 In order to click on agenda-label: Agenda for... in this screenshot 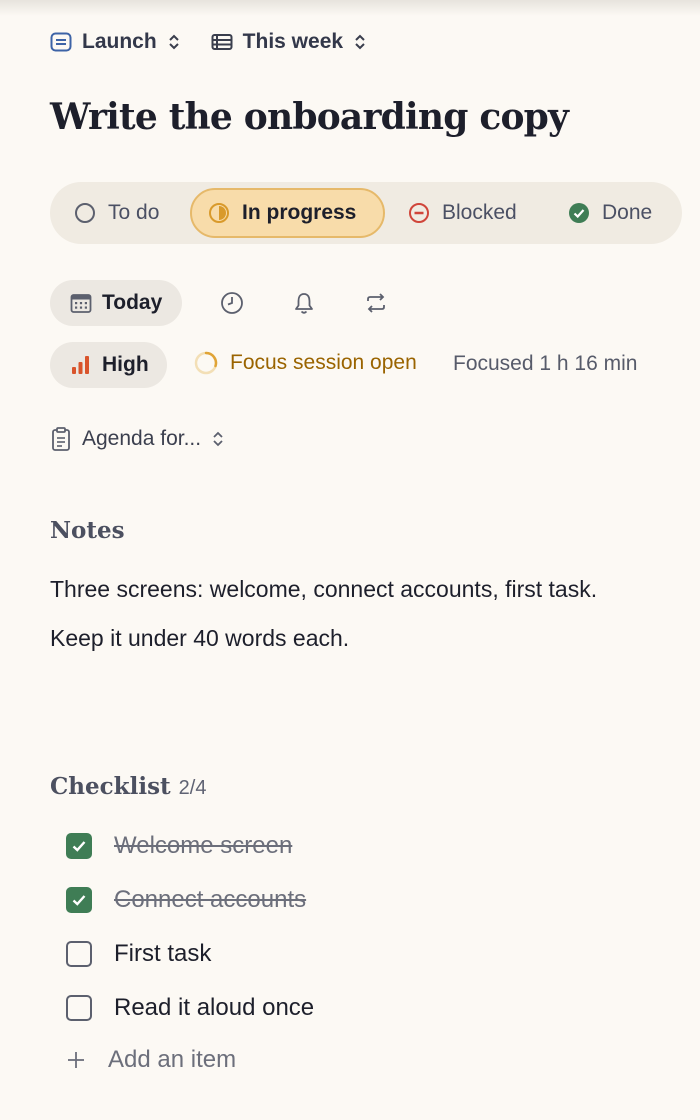, I will do `click(142, 438)`.